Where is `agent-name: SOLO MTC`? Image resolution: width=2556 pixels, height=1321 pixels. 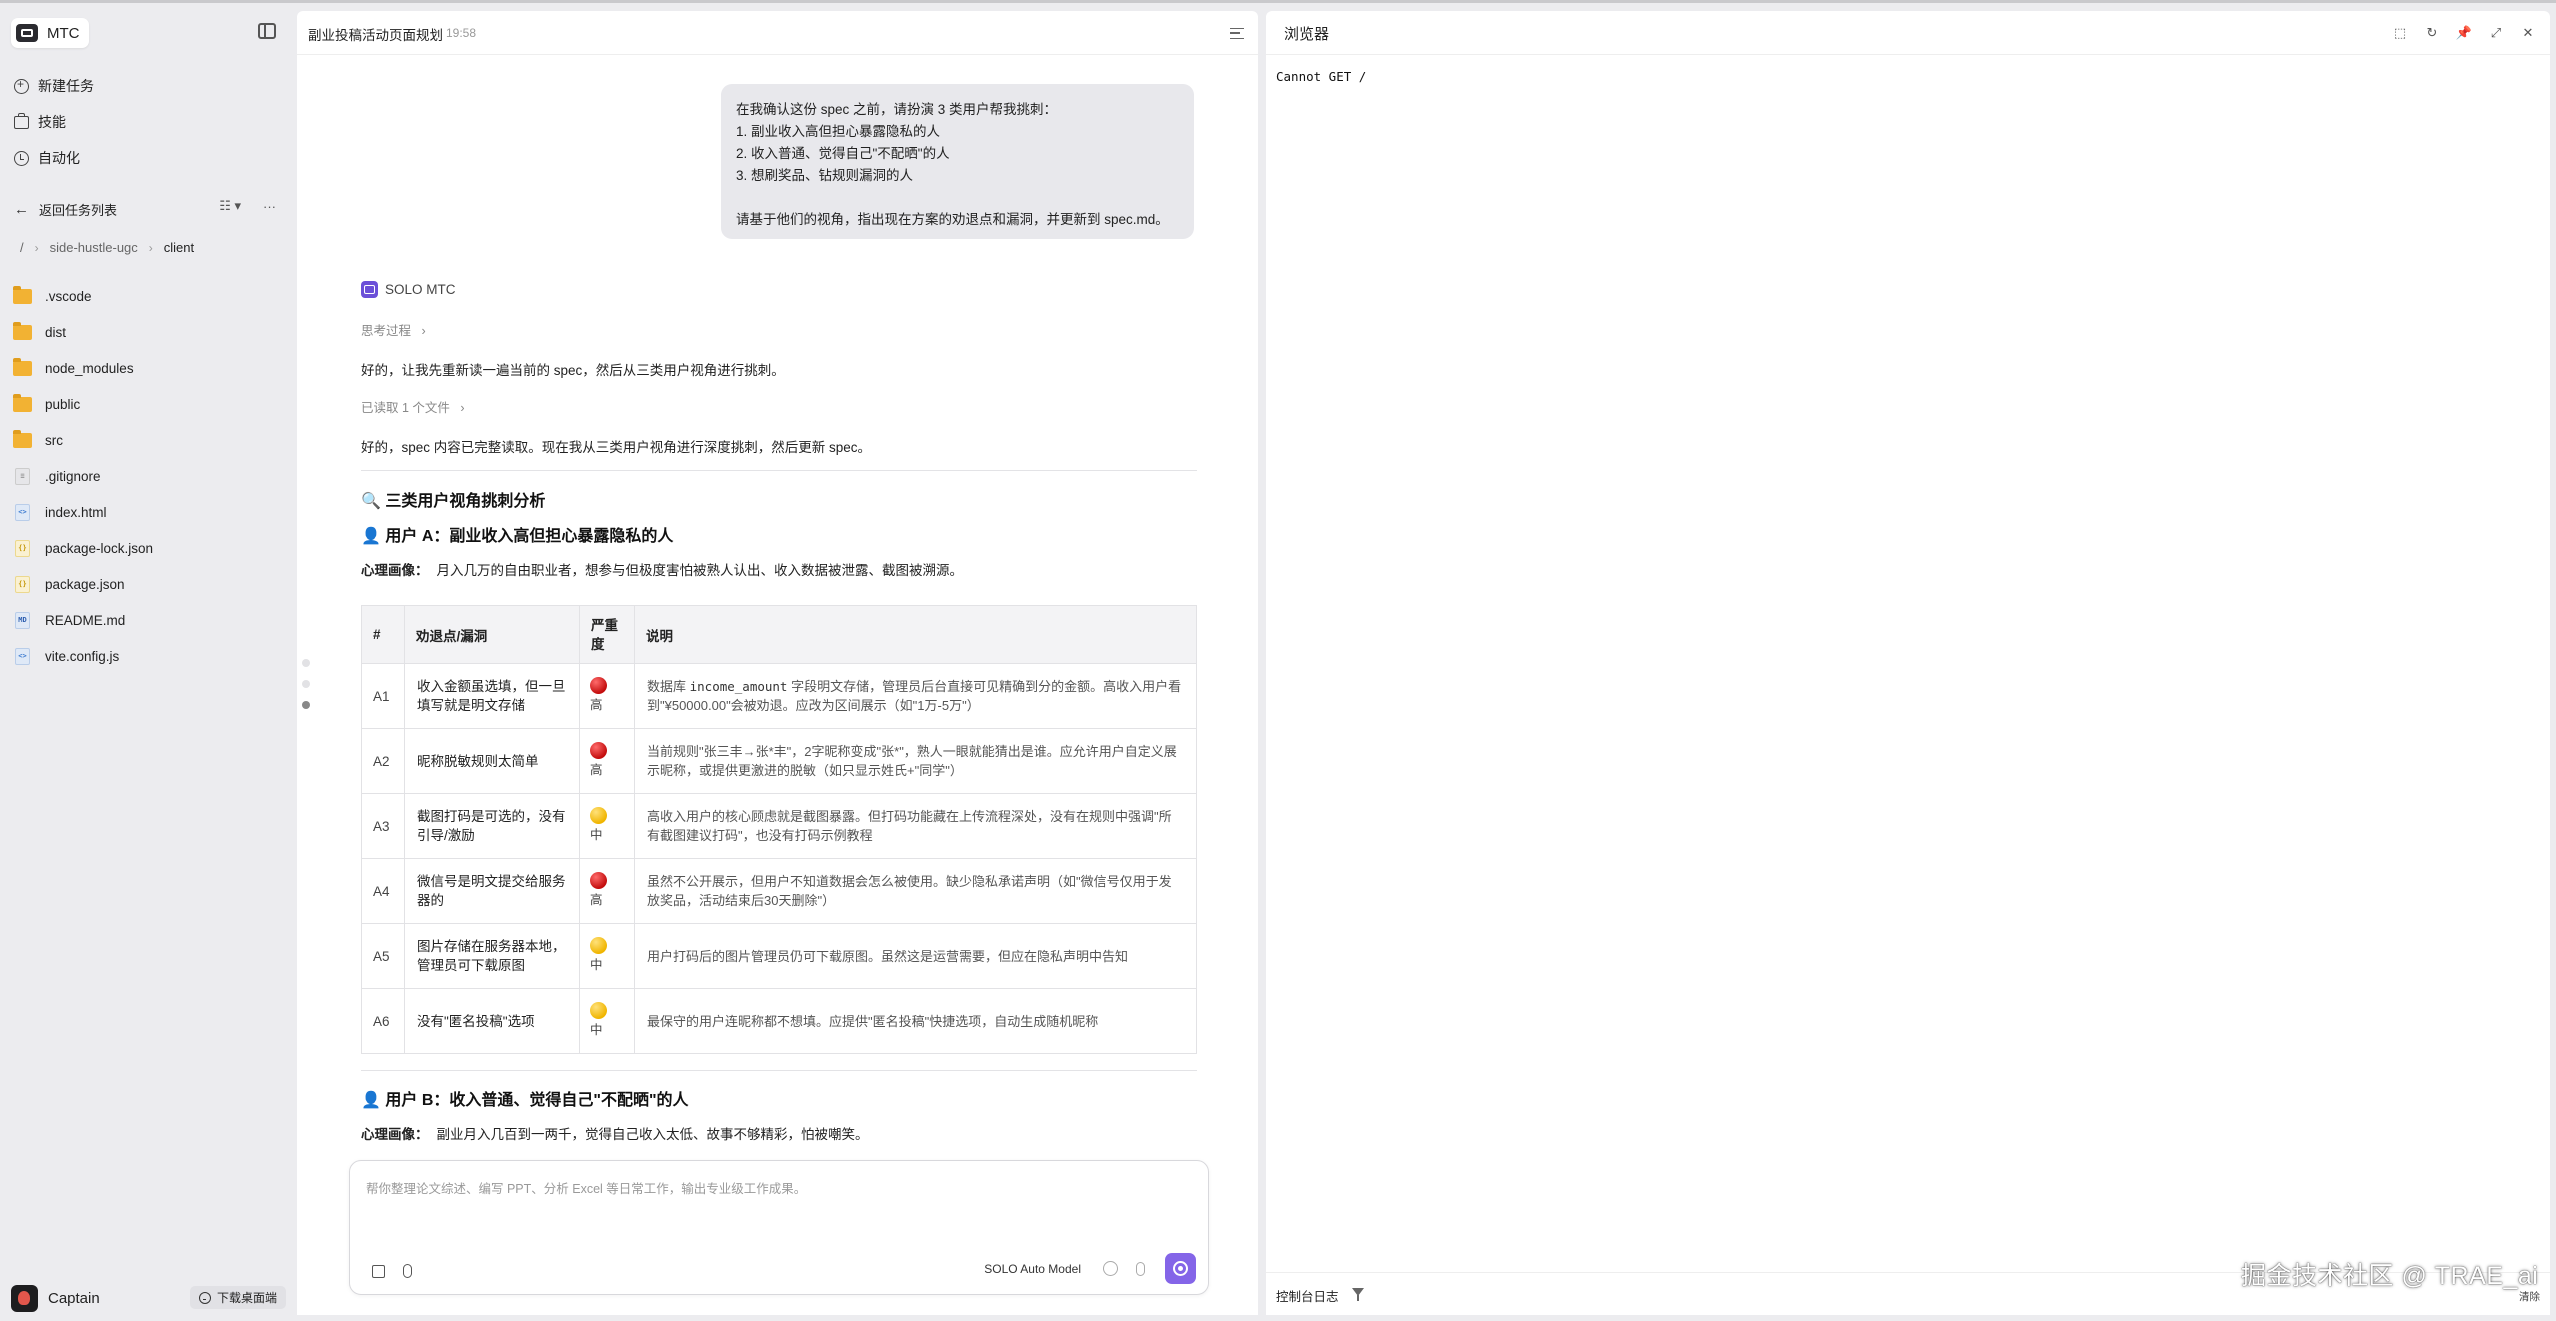
agent-name: SOLO MTC is located at coordinates (420, 289).